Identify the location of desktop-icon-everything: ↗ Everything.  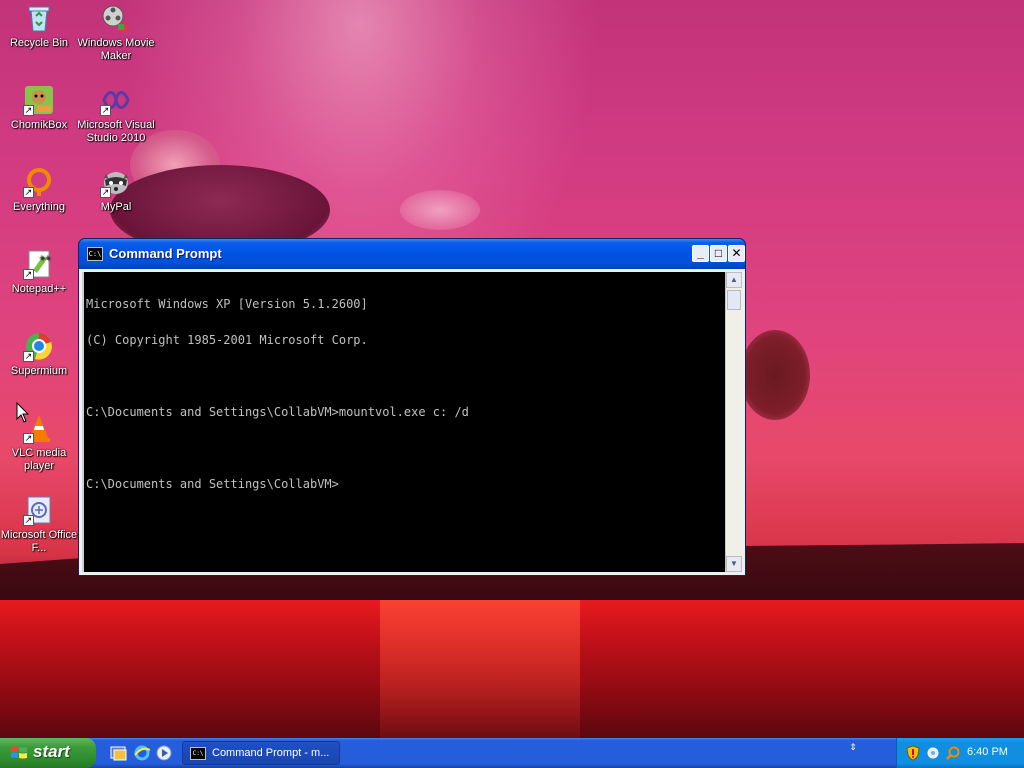
(39, 190).